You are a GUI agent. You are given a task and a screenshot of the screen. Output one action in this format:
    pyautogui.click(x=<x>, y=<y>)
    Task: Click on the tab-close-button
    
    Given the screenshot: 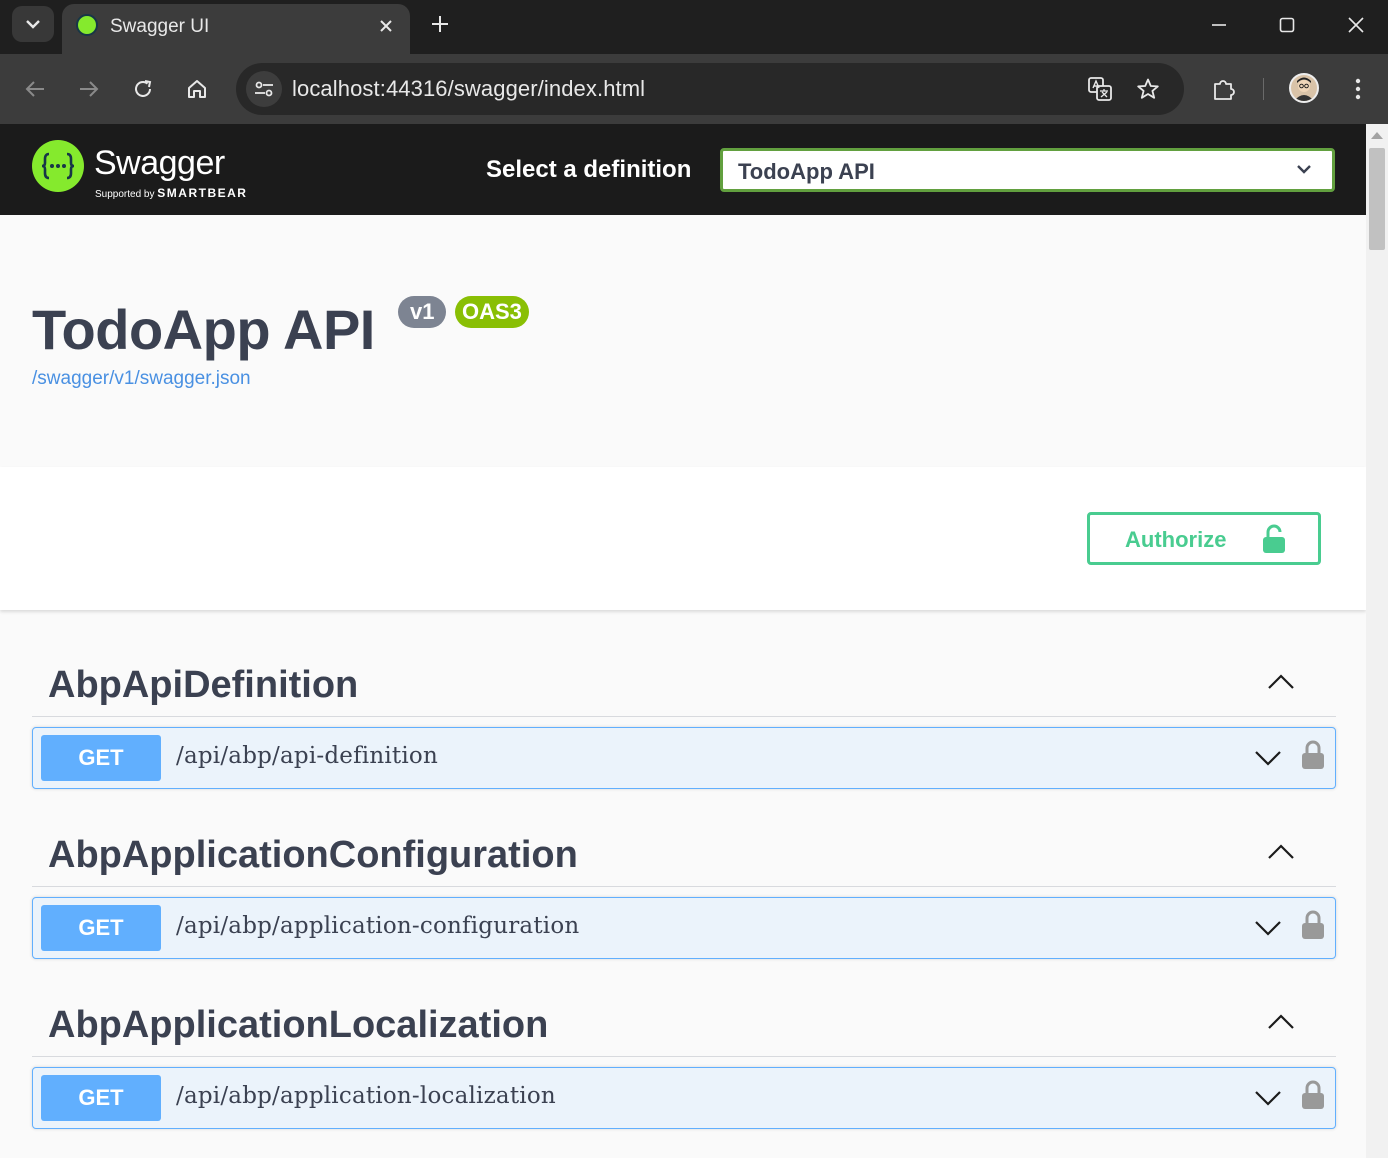 What is the action you would take?
    pyautogui.click(x=386, y=26)
    